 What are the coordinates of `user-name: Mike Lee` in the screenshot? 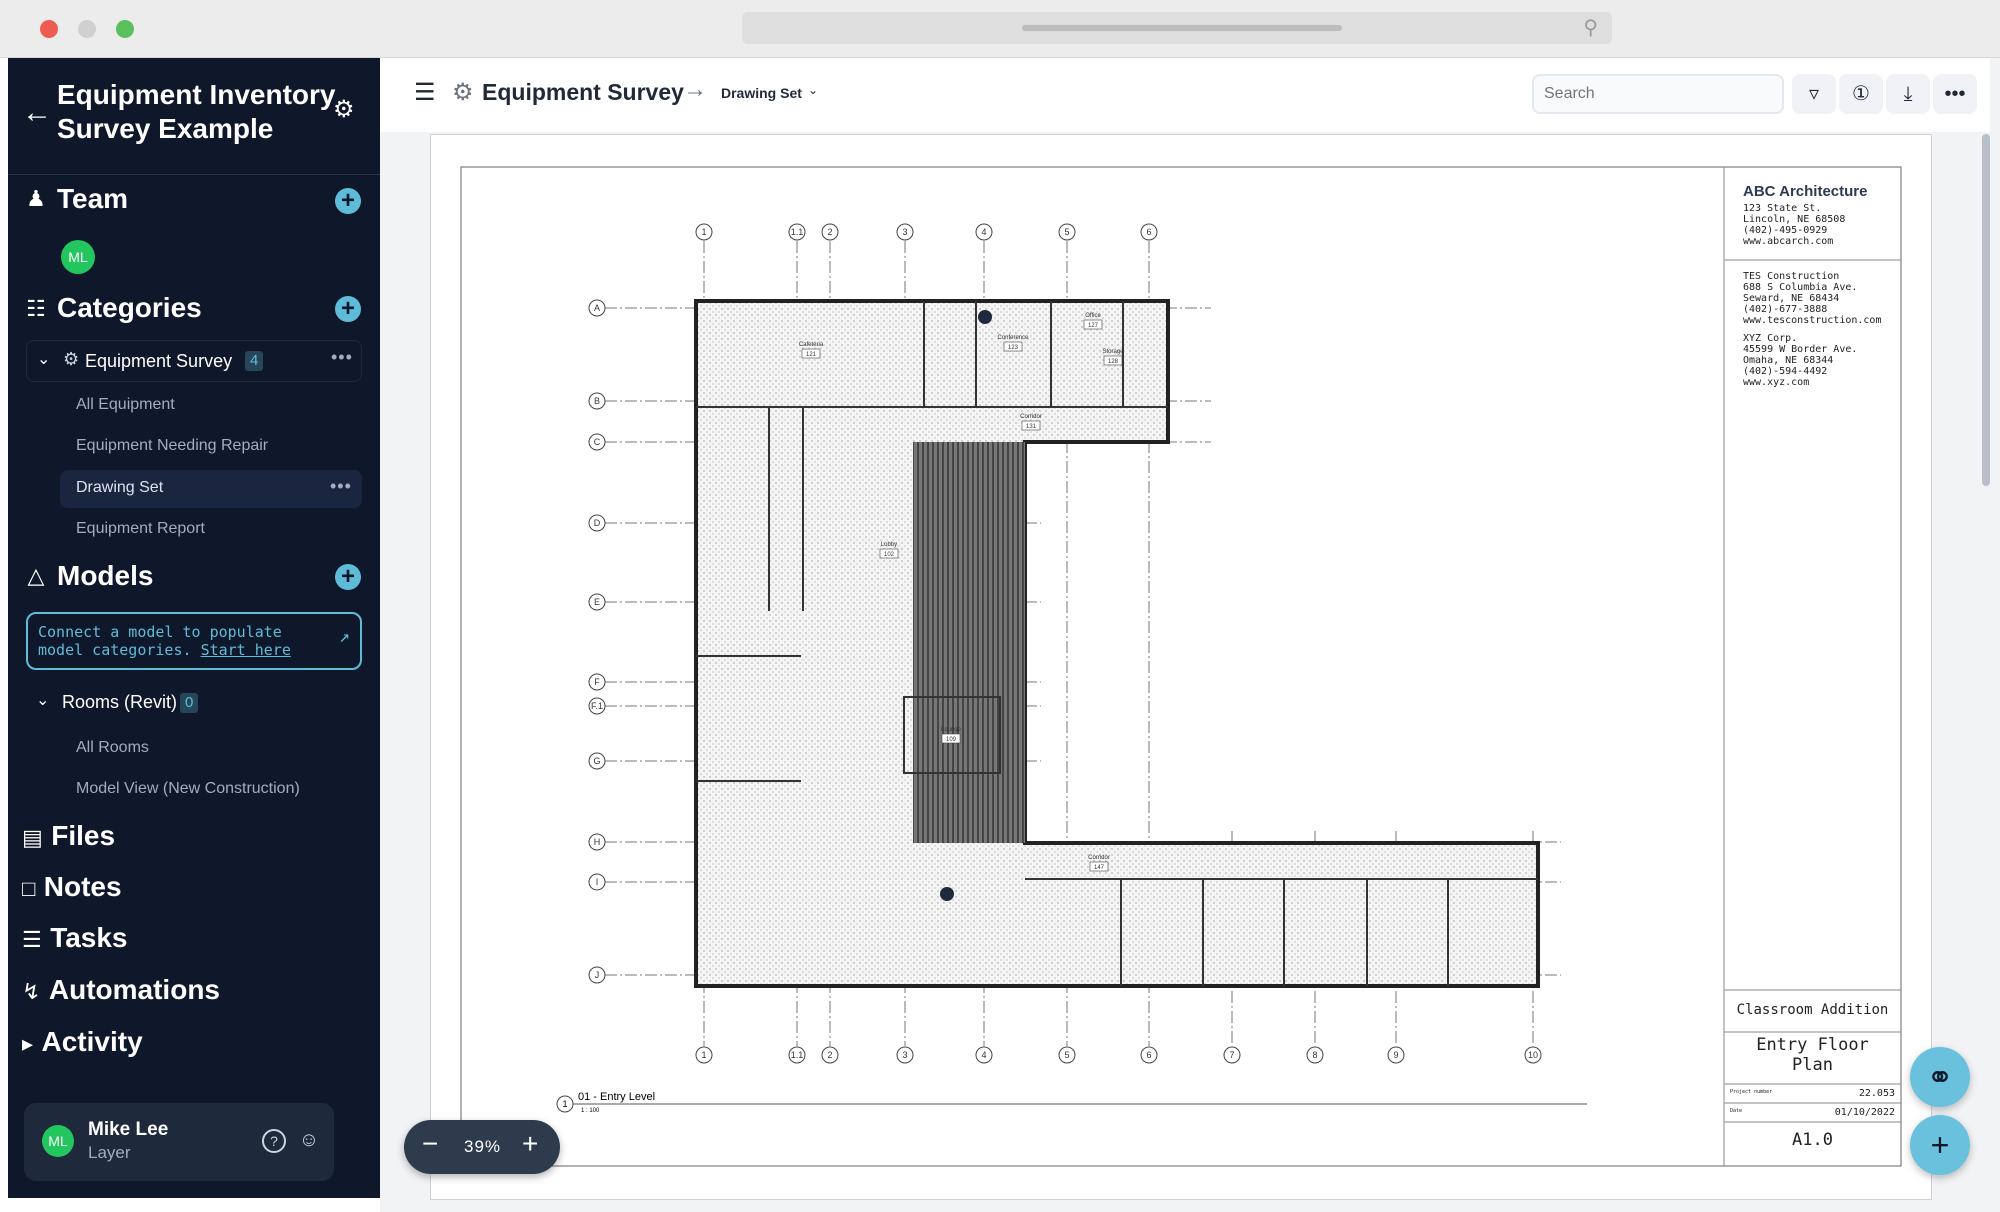 It's located at (128, 1129).